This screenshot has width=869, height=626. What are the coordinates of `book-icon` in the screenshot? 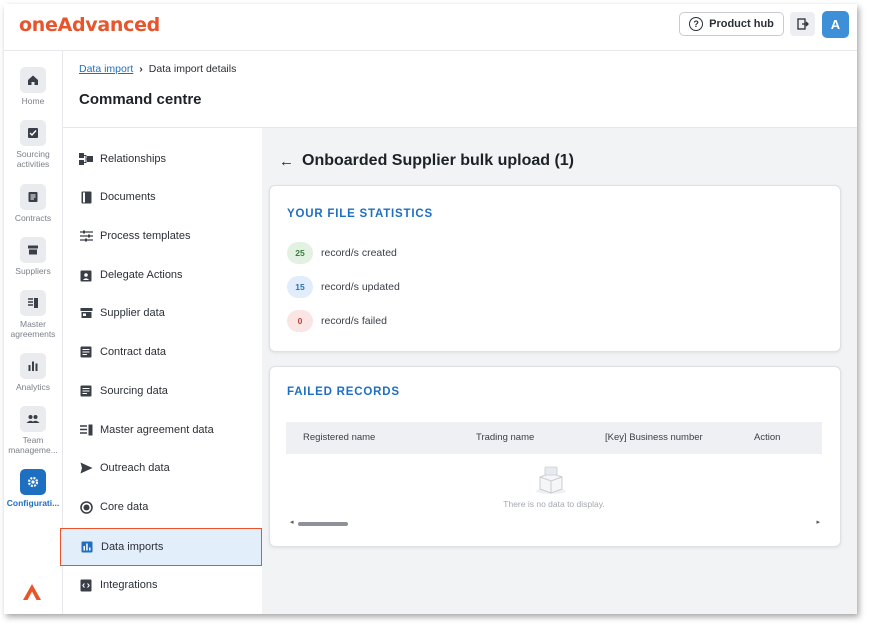 It's located at (86, 197).